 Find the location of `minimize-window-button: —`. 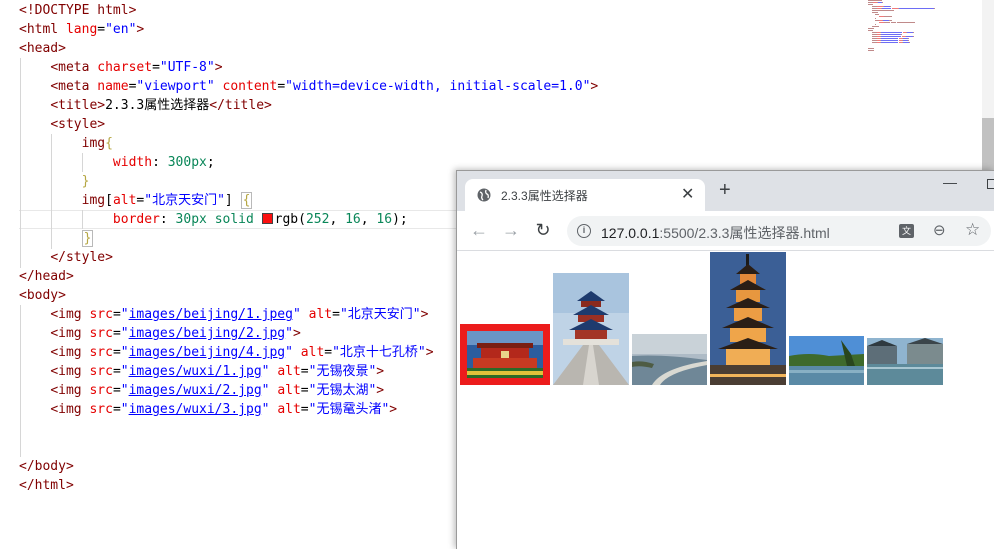

minimize-window-button: — is located at coordinates (950, 182).